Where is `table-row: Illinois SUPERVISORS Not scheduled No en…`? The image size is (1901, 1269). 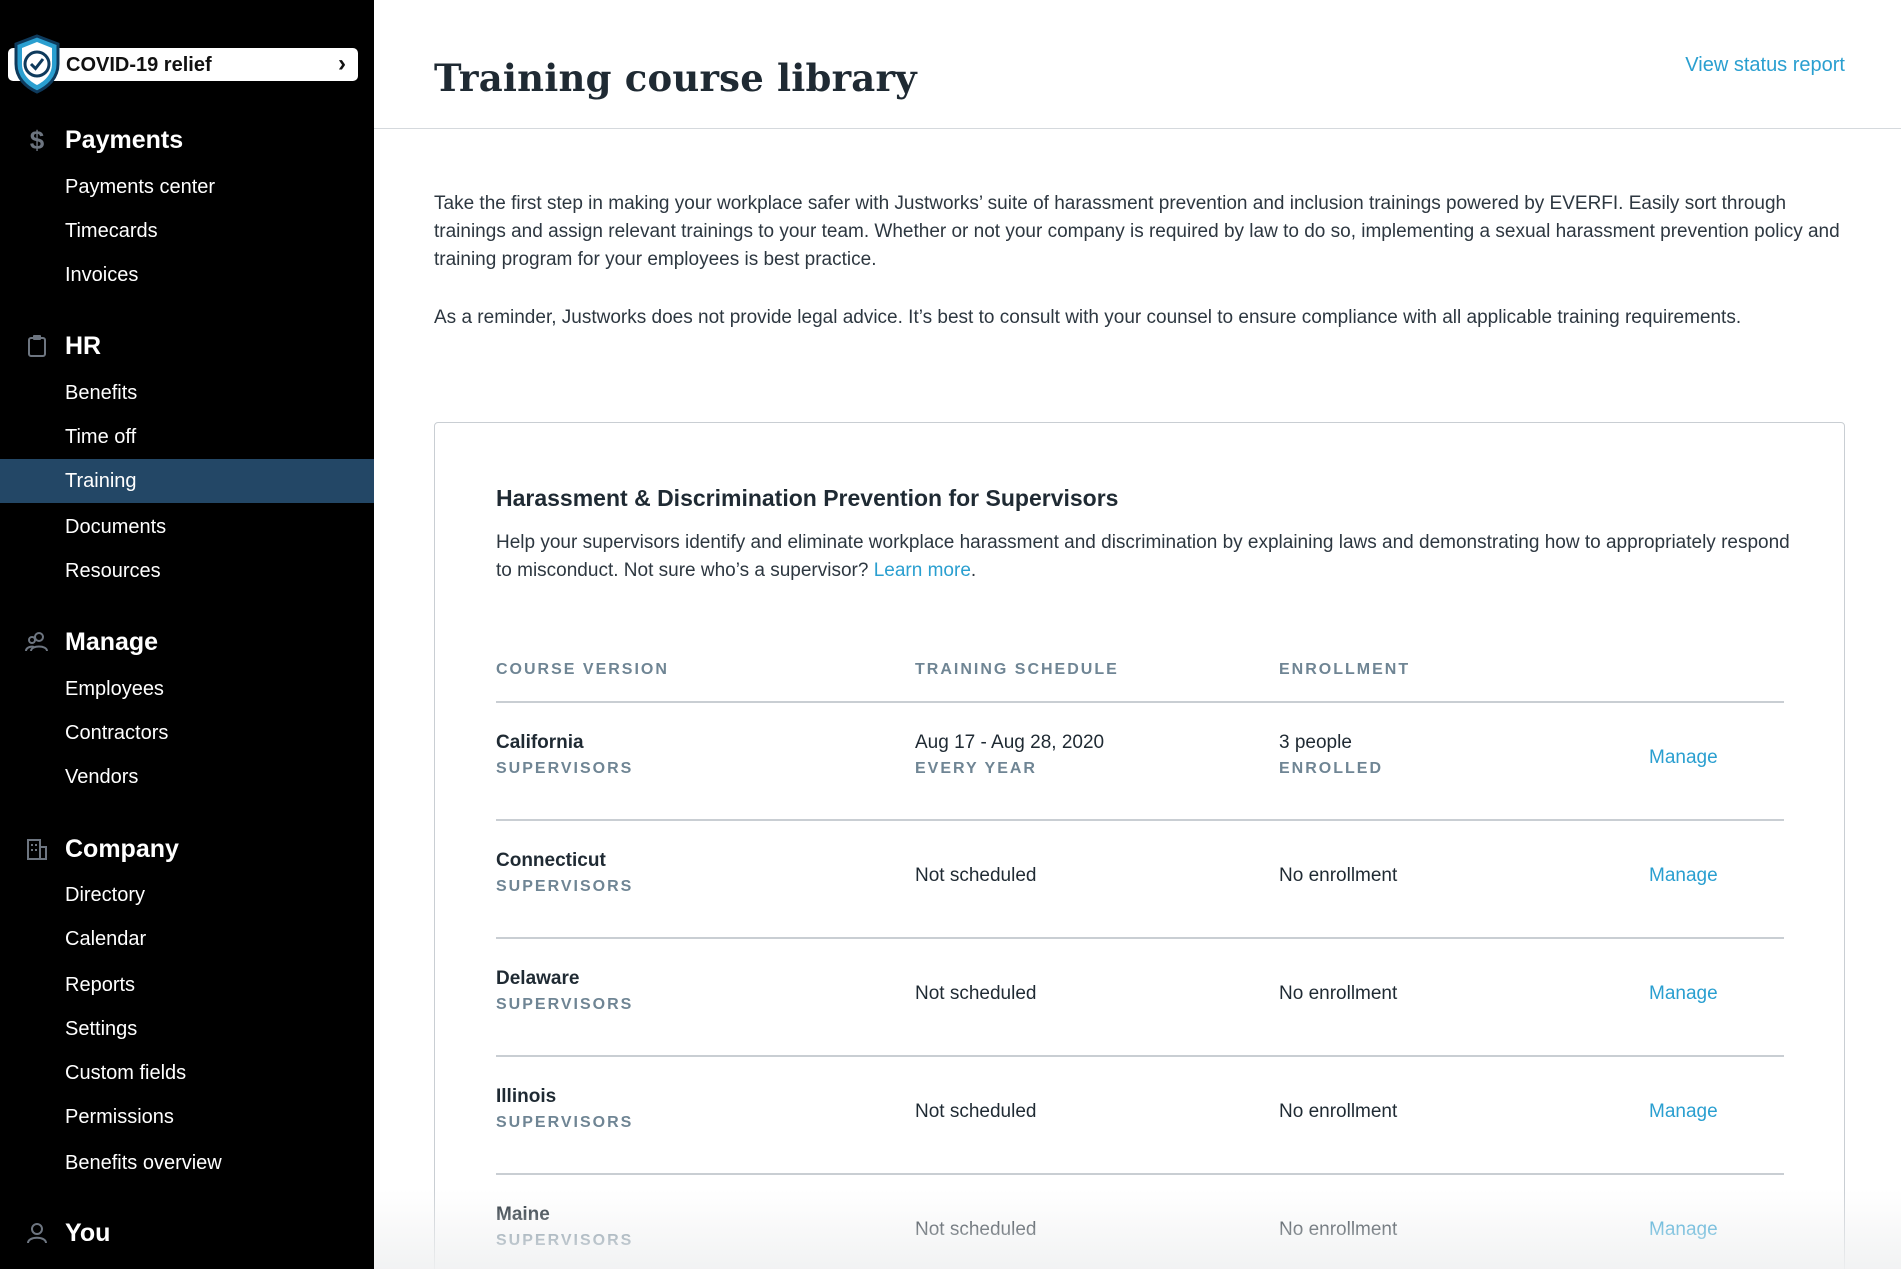 table-row: Illinois SUPERVISORS Not scheduled No en… is located at coordinates (1140, 1115).